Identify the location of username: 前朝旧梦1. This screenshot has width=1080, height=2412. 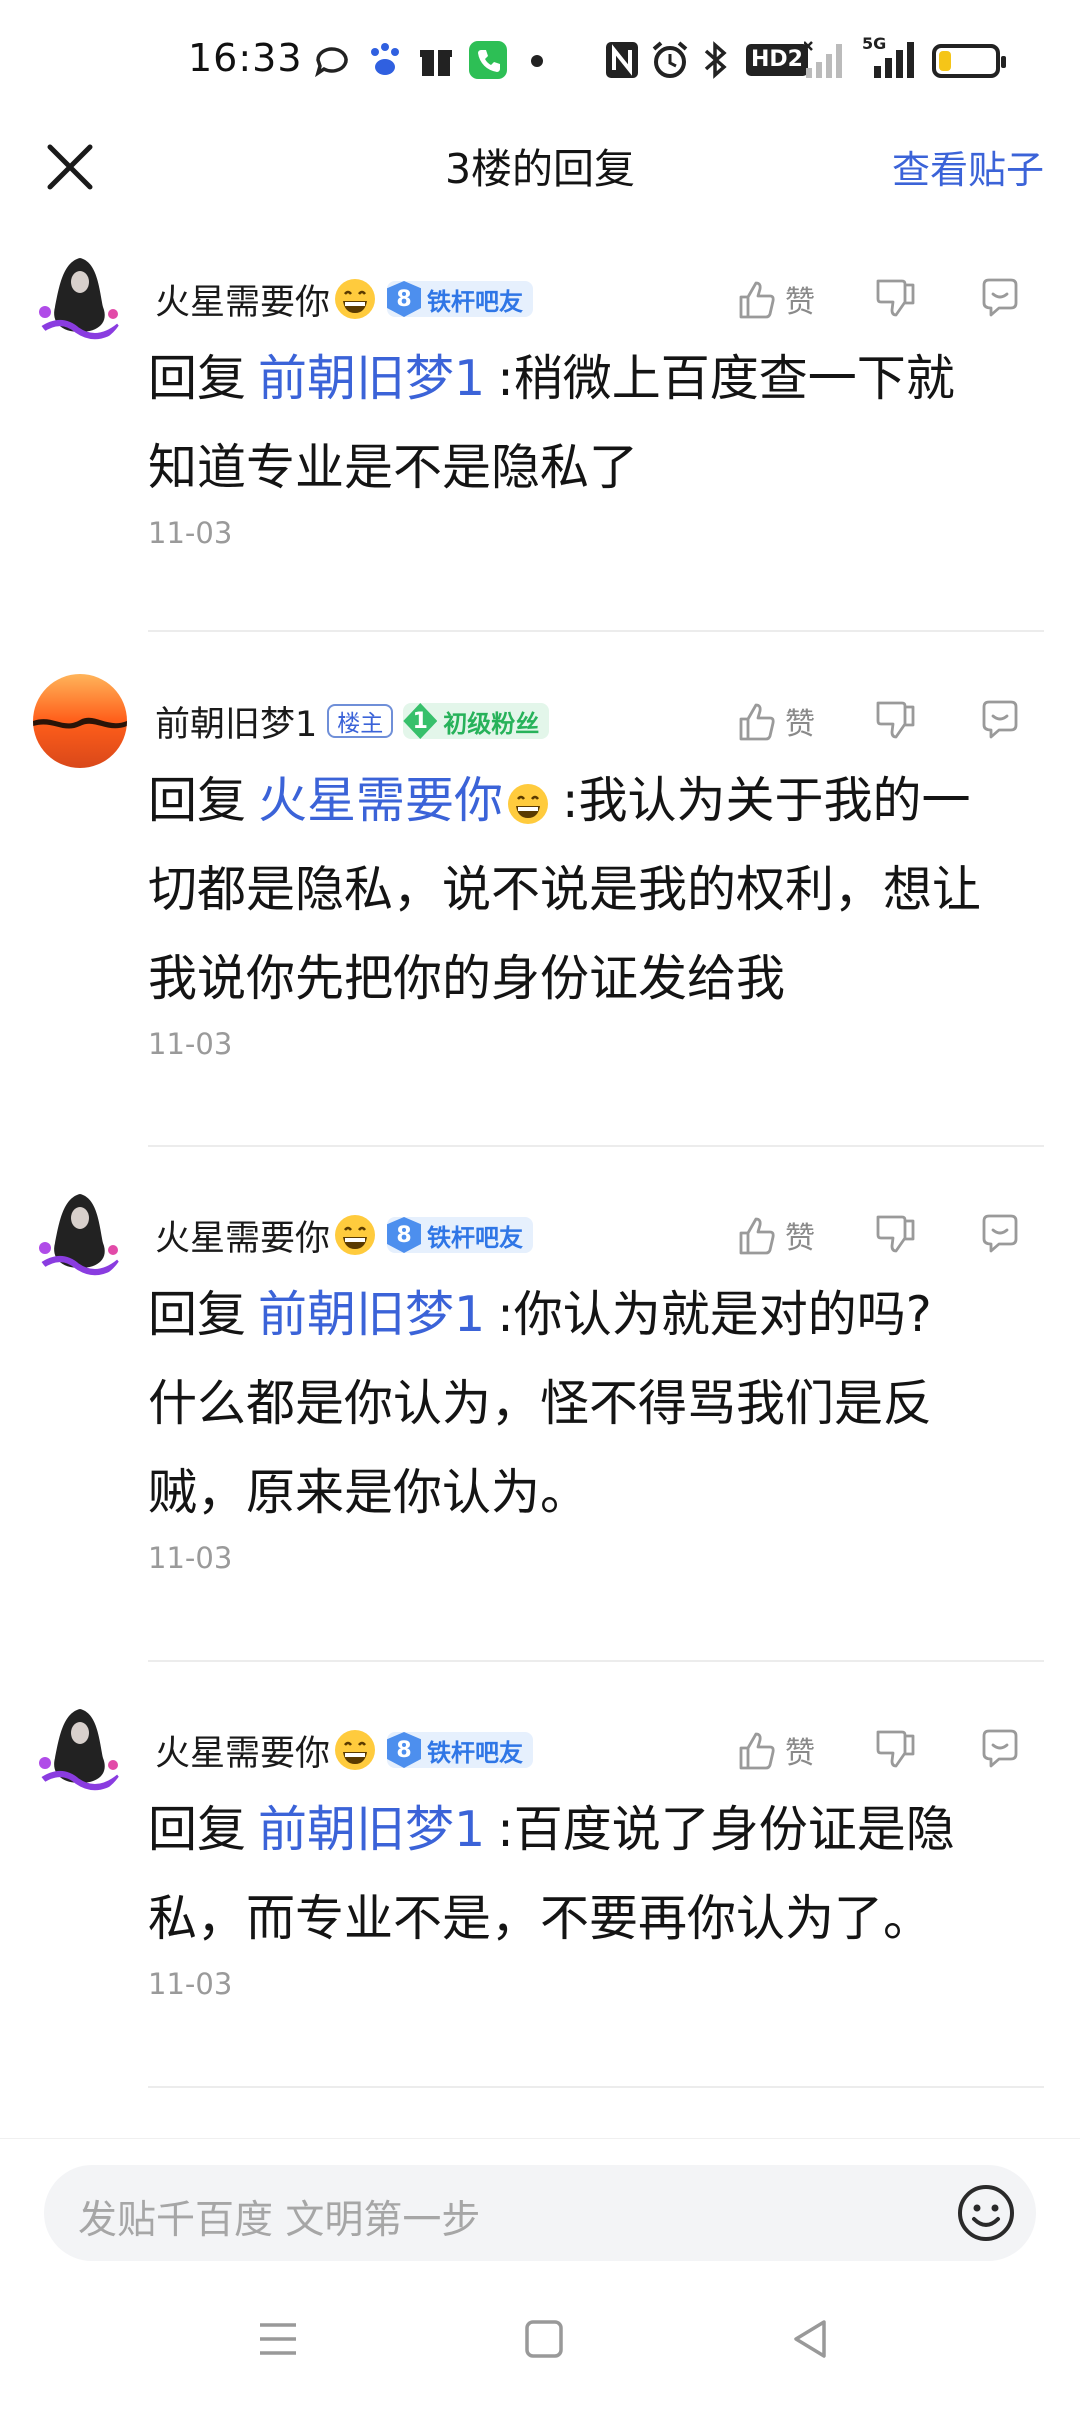
(236, 721).